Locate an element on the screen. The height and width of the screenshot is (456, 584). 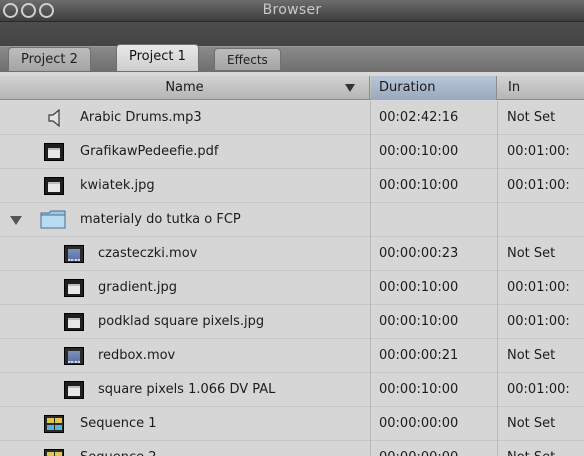
column-header-name: Name is located at coordinates (185, 88).